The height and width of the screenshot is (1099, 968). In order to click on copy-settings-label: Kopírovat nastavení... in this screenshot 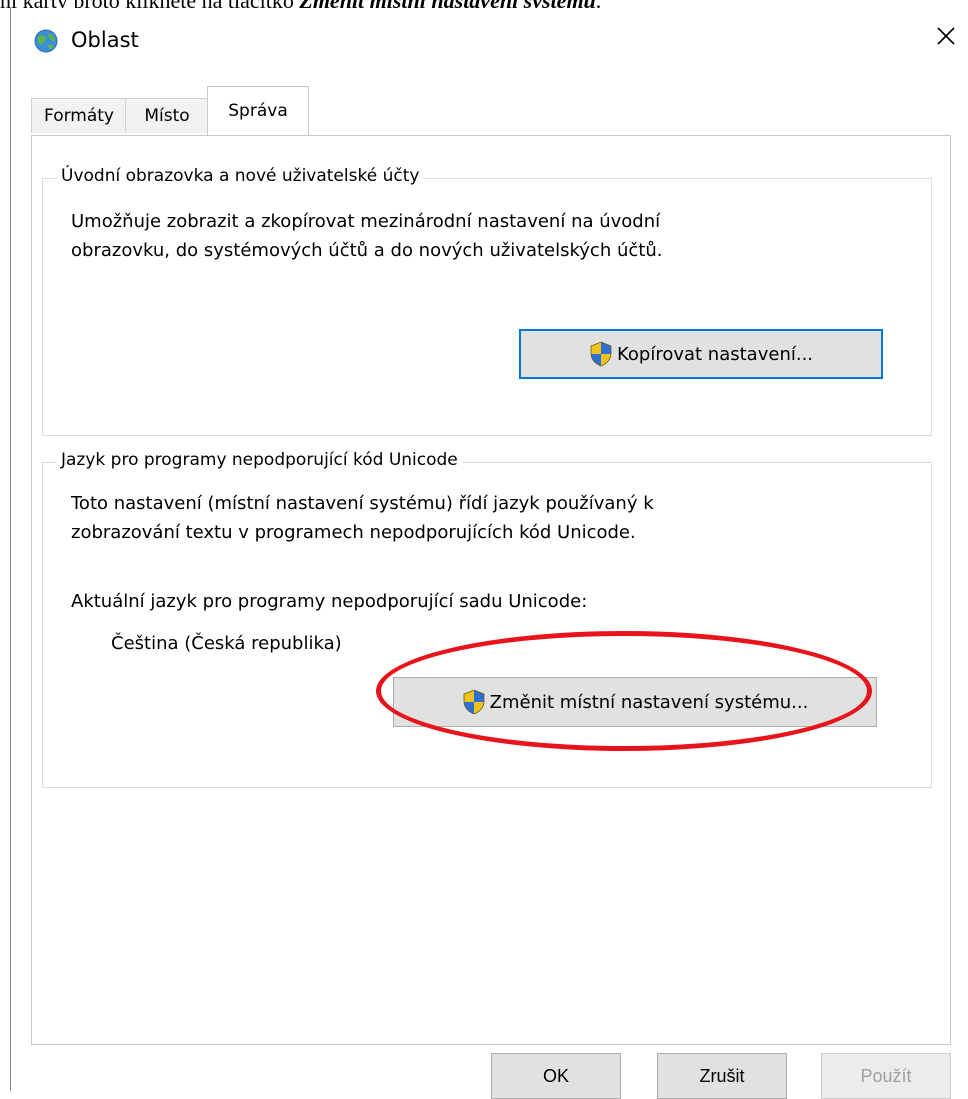, I will do `click(715, 354)`.